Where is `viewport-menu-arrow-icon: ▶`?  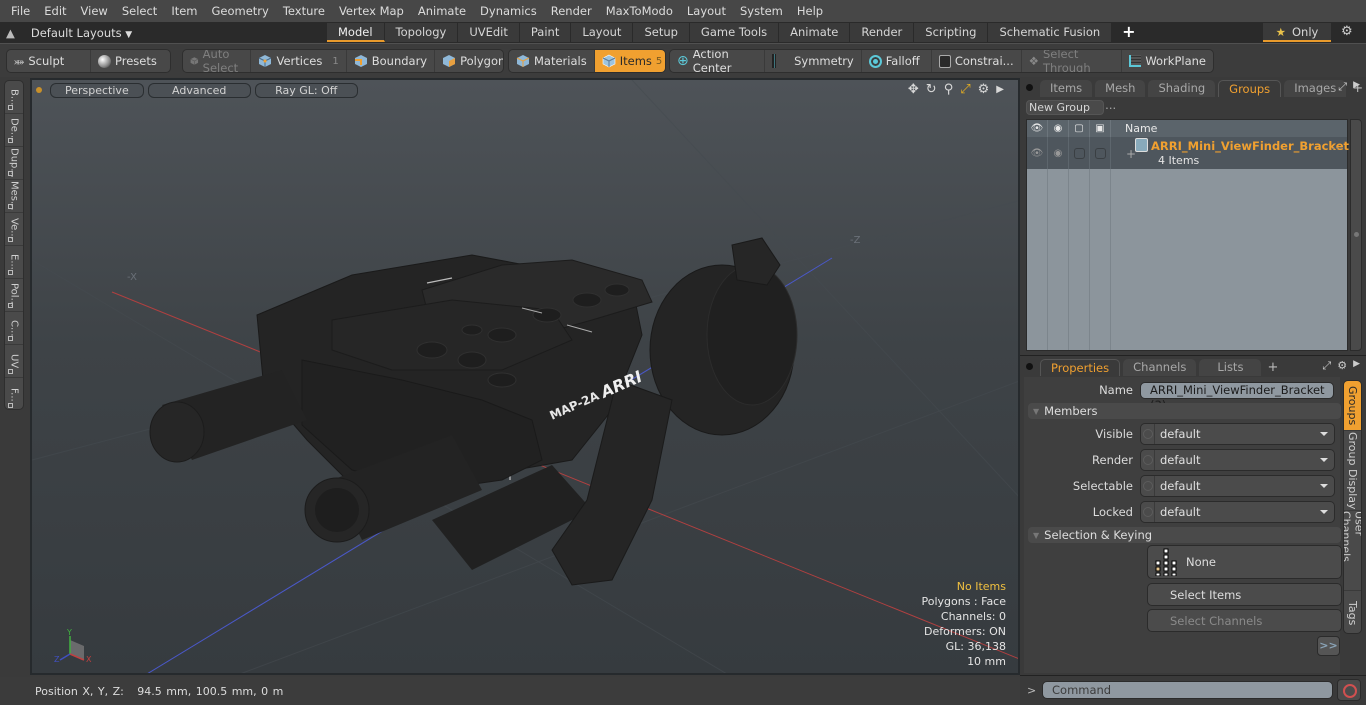 viewport-menu-arrow-icon: ▶ is located at coordinates (1000, 89).